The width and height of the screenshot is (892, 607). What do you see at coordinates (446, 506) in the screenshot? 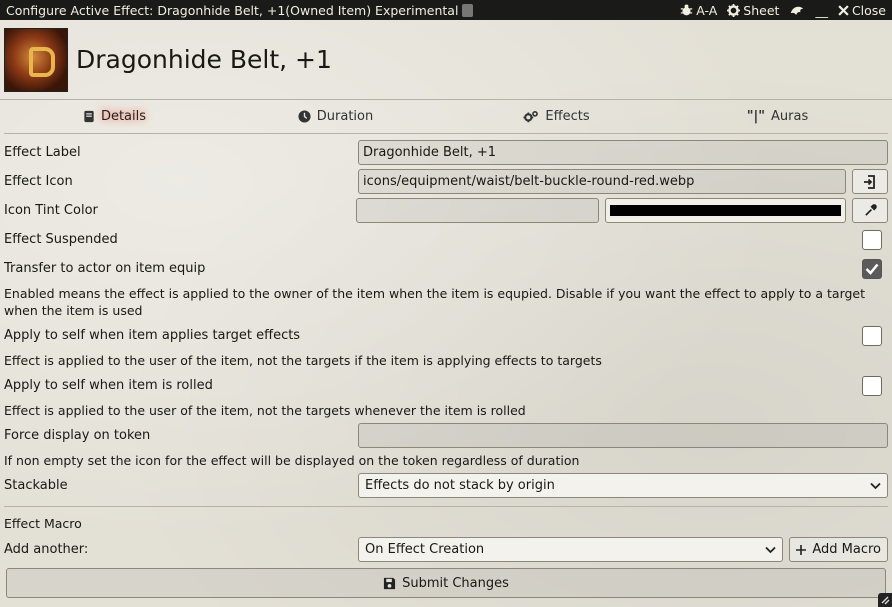
I see `section-divider` at bounding box center [446, 506].